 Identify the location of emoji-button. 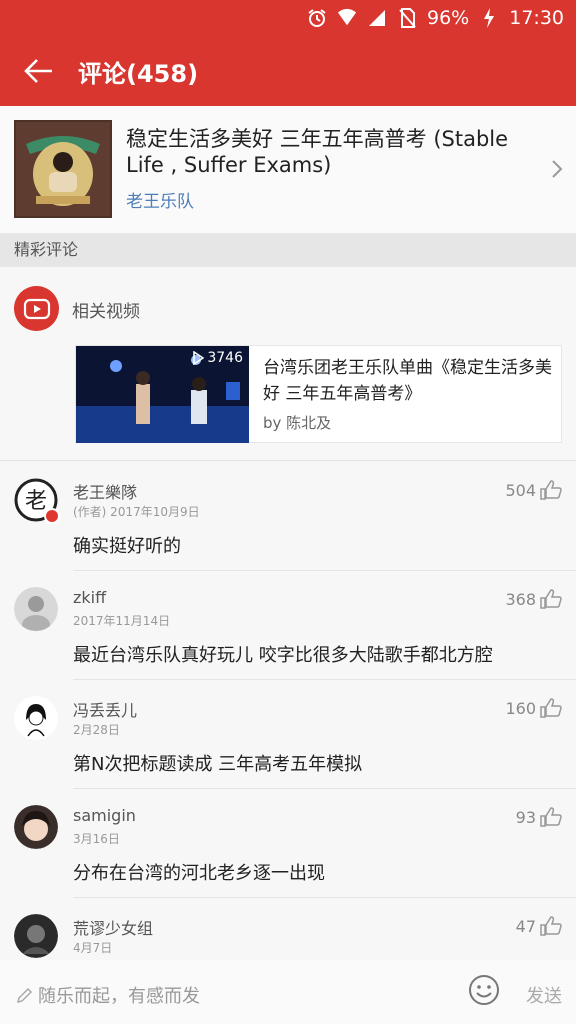
(484, 990).